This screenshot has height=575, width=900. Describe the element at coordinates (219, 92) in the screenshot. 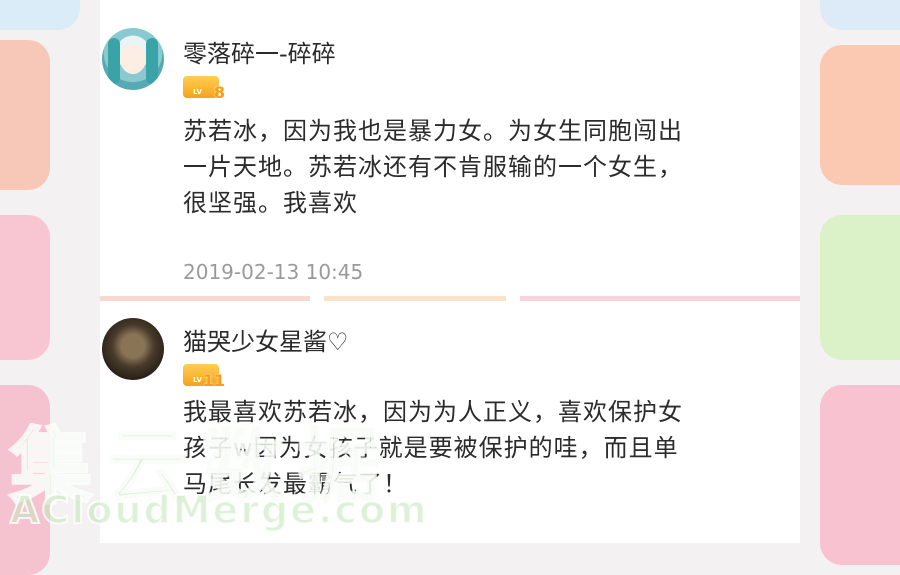

I see `level-number: 8` at that location.